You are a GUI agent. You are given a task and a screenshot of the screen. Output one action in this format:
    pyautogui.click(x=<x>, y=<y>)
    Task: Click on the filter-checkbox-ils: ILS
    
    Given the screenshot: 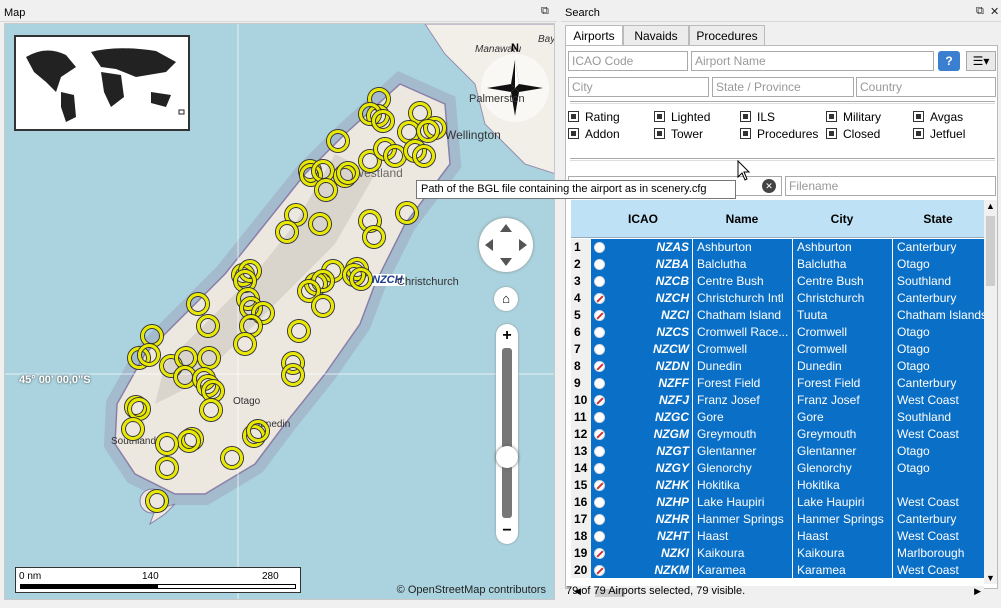 What is the action you would take?
    pyautogui.click(x=757, y=117)
    